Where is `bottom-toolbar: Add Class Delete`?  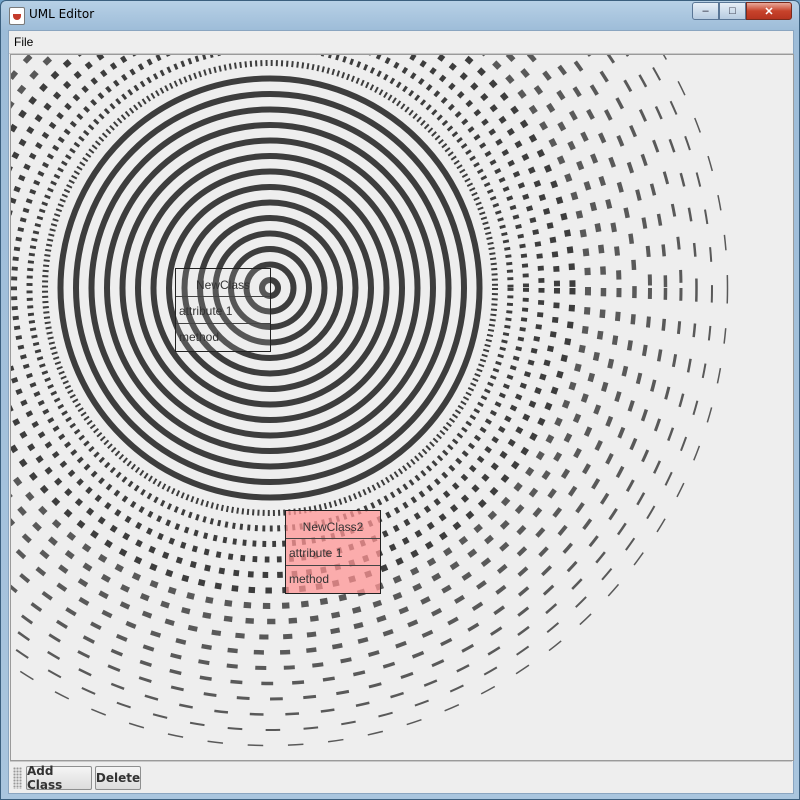 bottom-toolbar: Add Class Delete is located at coordinates (401, 777).